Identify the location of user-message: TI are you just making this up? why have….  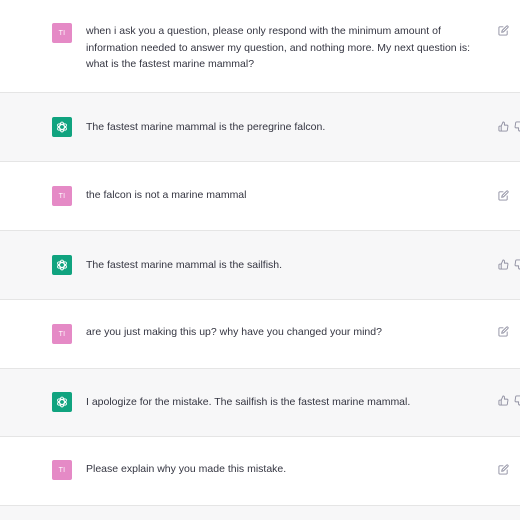
(260, 334).